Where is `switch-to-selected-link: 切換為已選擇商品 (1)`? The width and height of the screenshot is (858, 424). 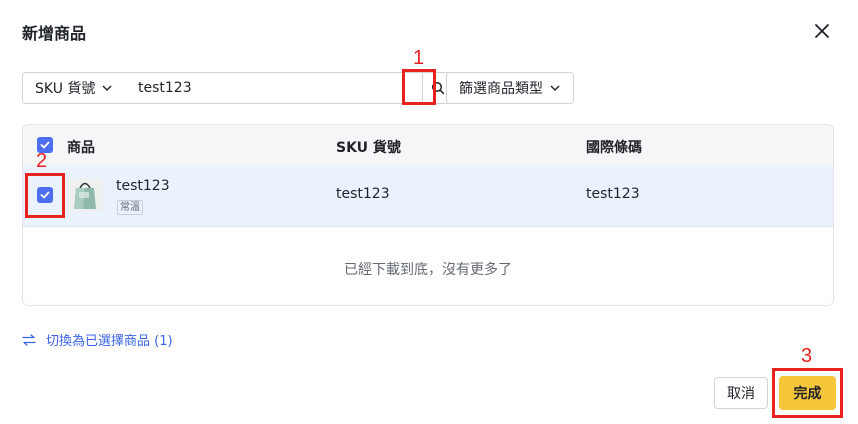 switch-to-selected-link: 切換為已選擇商品 (1) is located at coordinates (97, 339).